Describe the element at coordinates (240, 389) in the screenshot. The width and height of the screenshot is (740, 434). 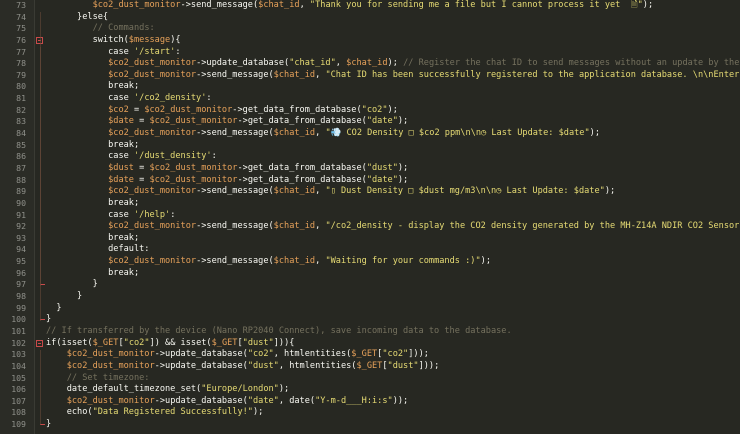
I see `code-token: "Europe/London"` at that location.